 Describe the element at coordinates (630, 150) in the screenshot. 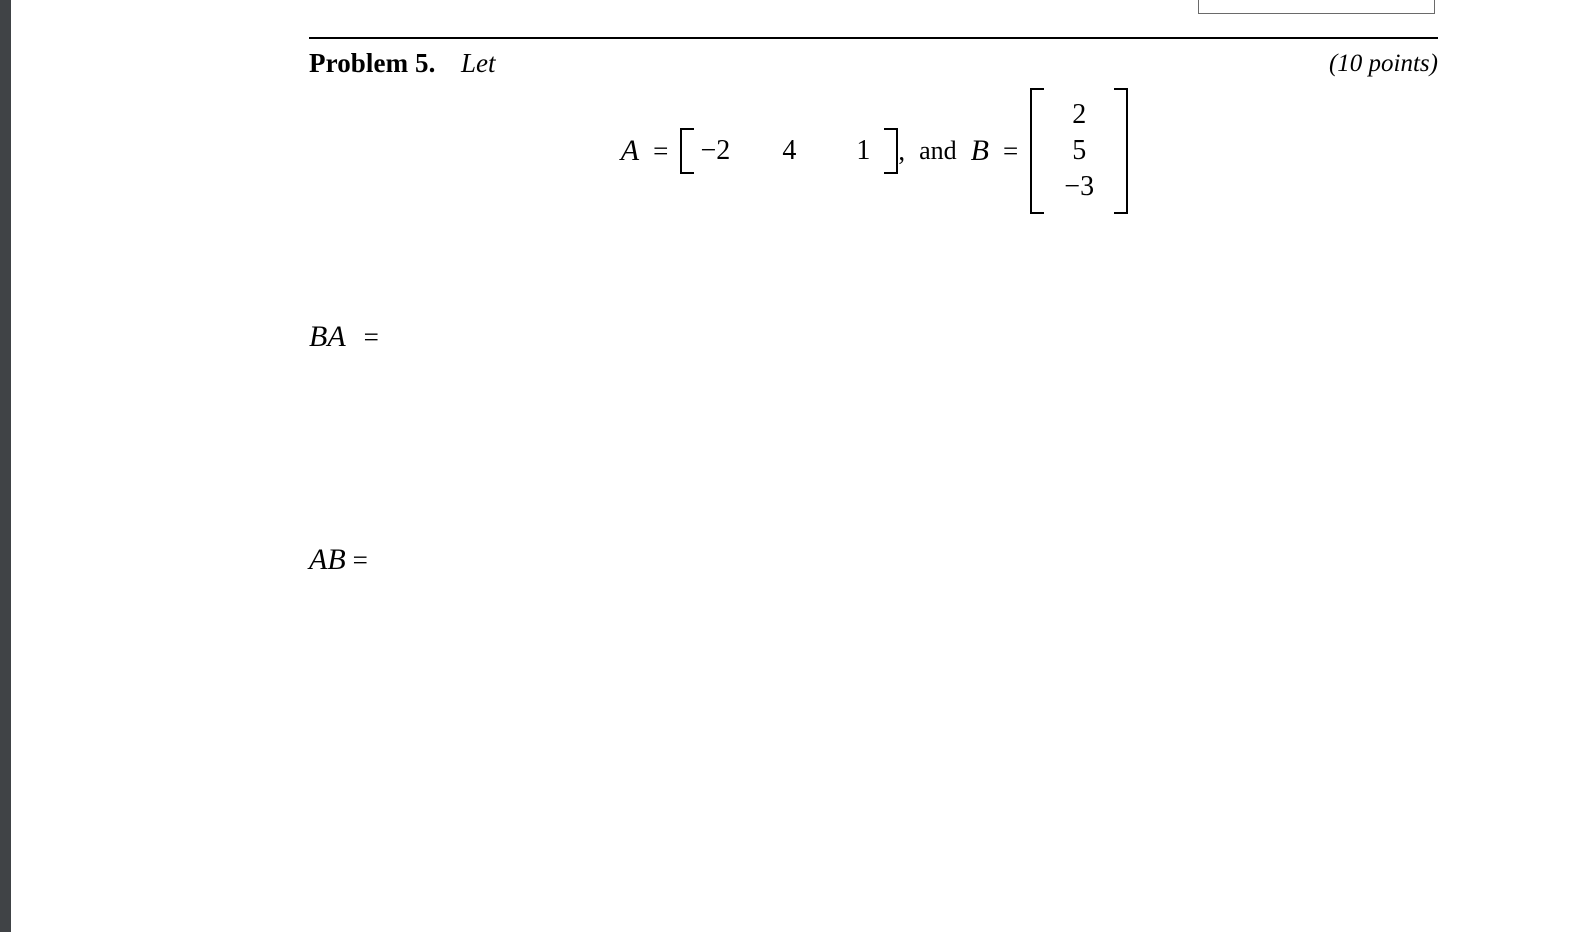

I see `matrix-a-symbol: A` at that location.